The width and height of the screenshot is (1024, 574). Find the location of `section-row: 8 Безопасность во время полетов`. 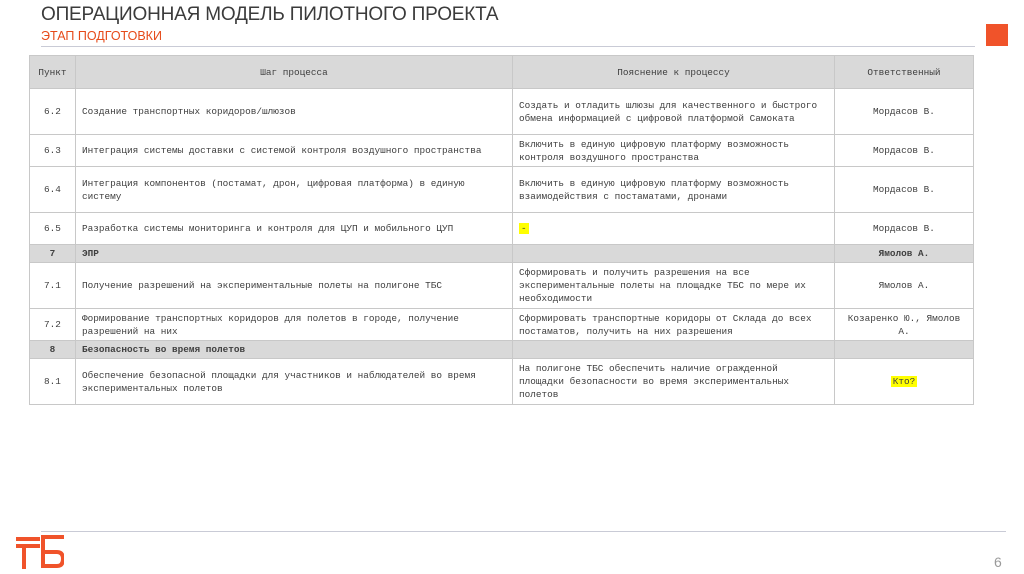

section-row: 8 Безопасность во время полетов is located at coordinates (501, 349).